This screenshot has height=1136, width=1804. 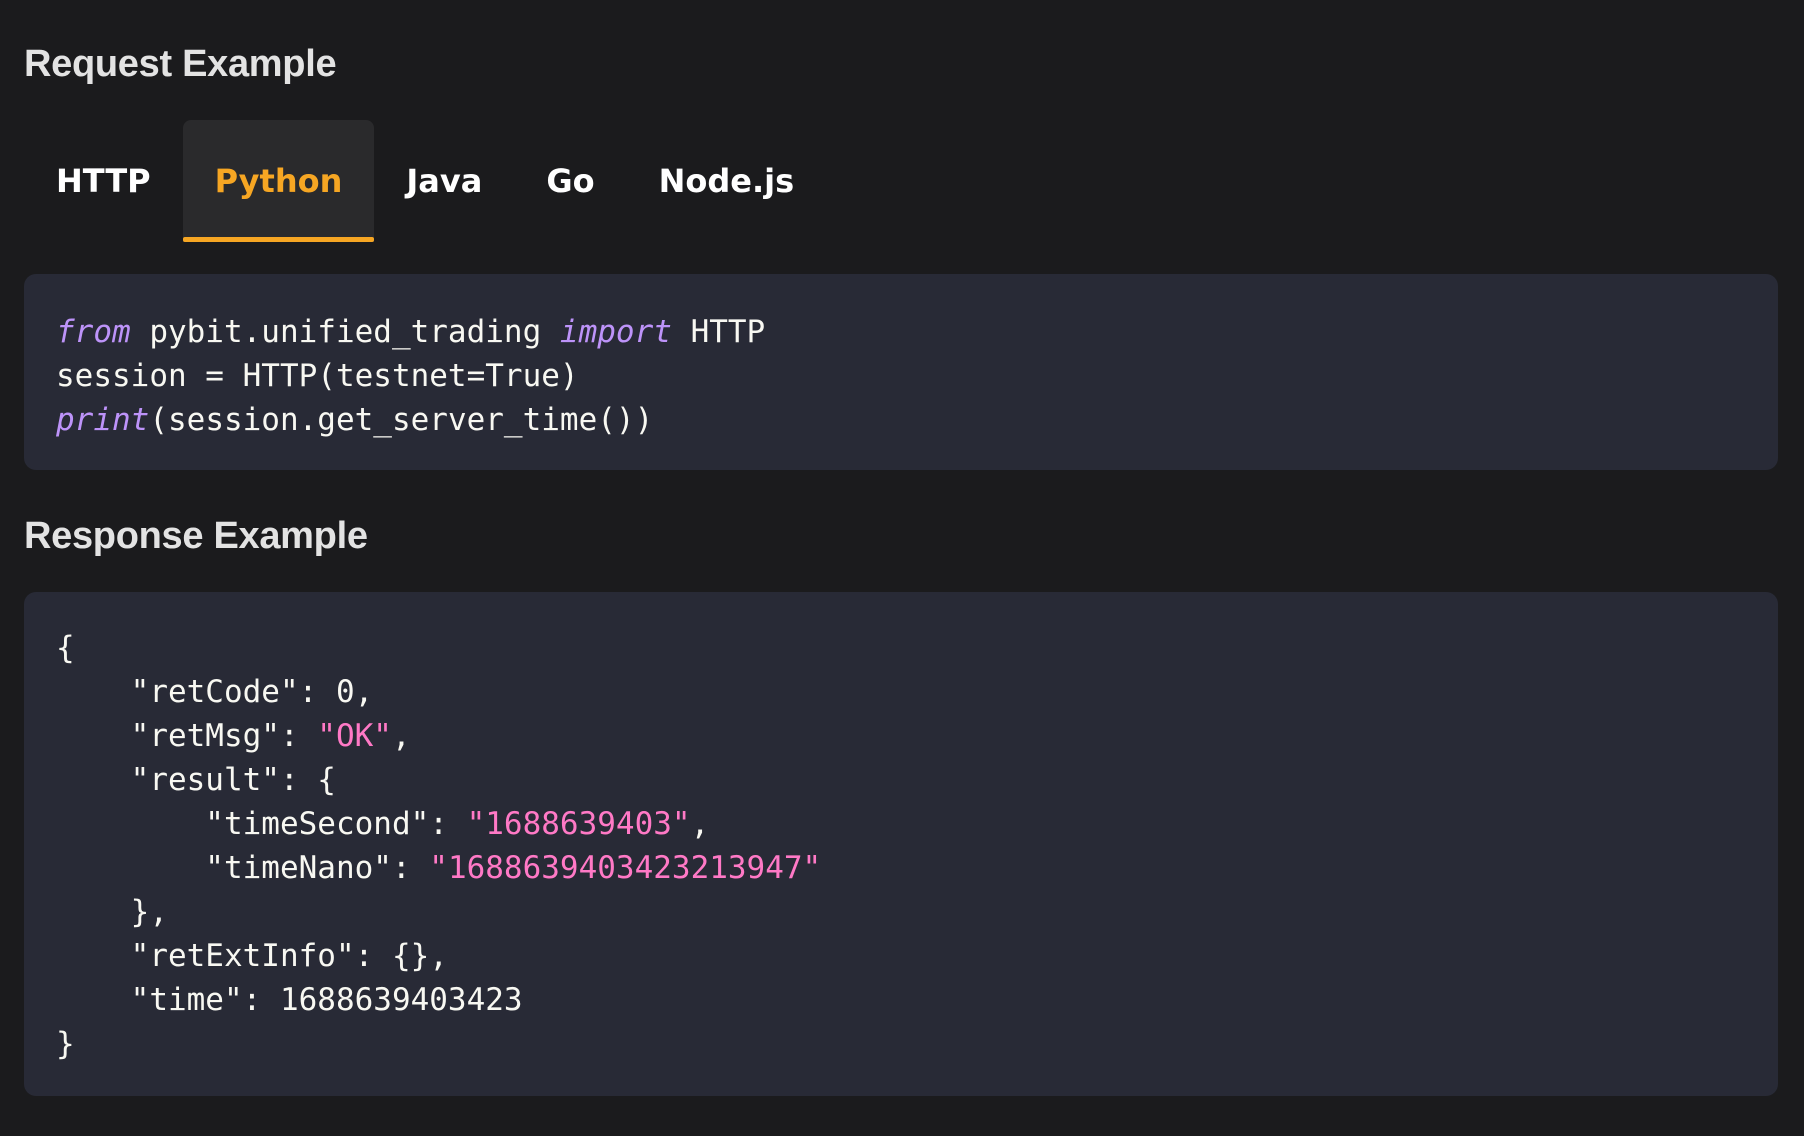 I want to click on json-line: "result": {, so click(x=196, y=780).